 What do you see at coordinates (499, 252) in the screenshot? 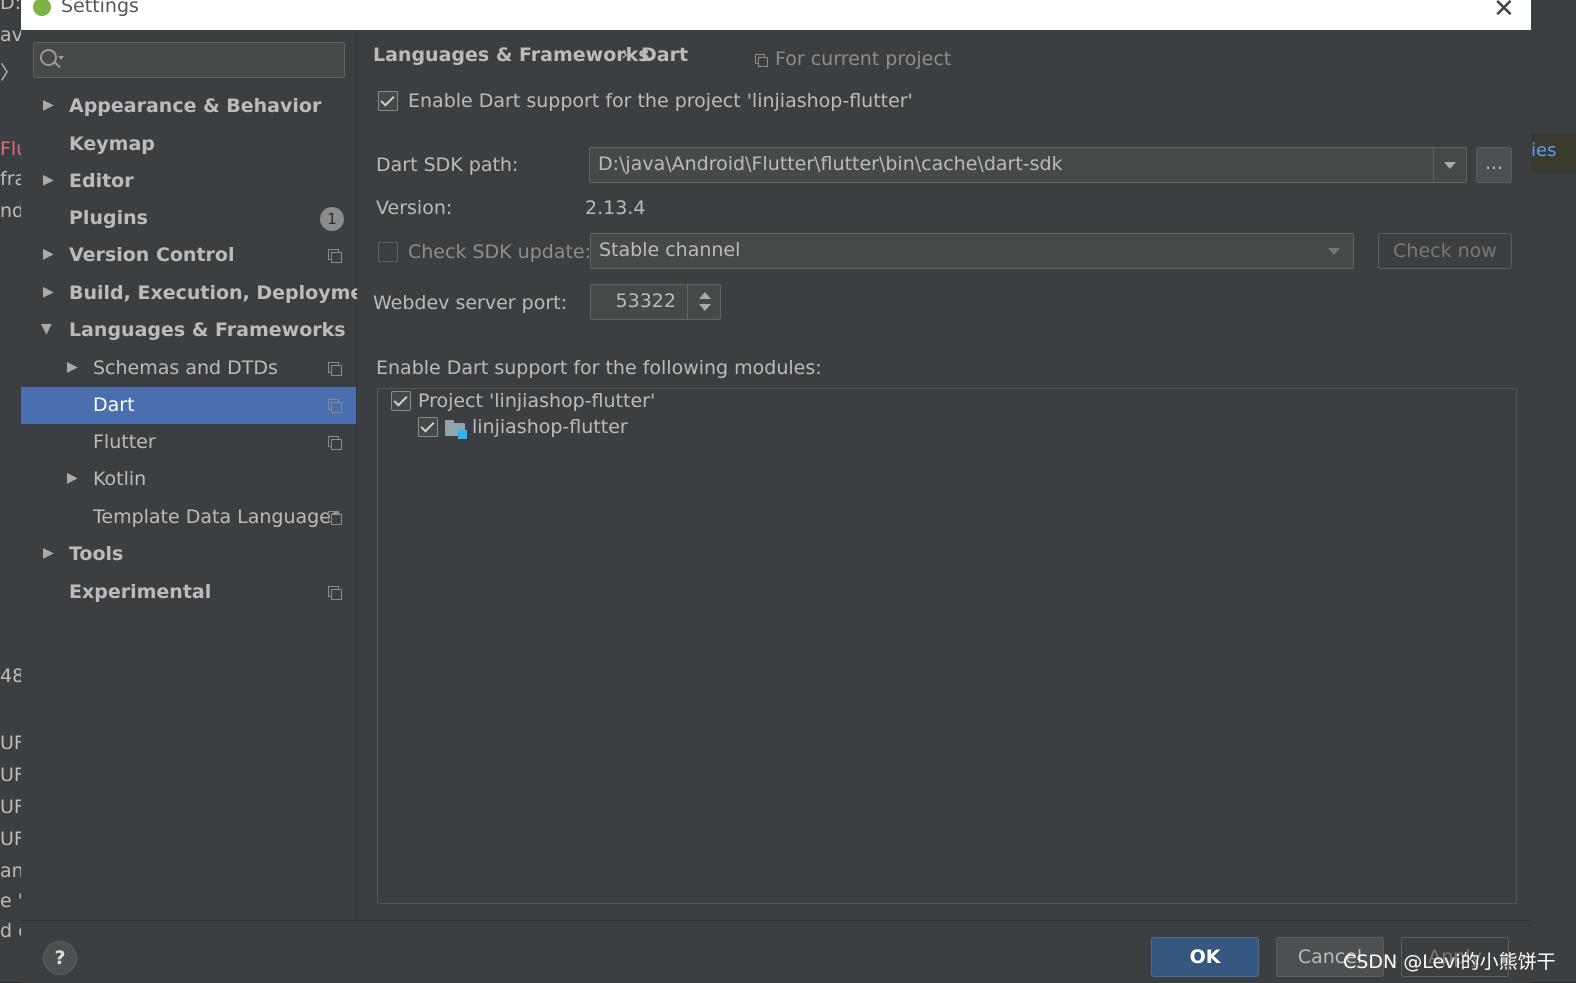
I see `check-sdk-update-label: Check SDK update:` at bounding box center [499, 252].